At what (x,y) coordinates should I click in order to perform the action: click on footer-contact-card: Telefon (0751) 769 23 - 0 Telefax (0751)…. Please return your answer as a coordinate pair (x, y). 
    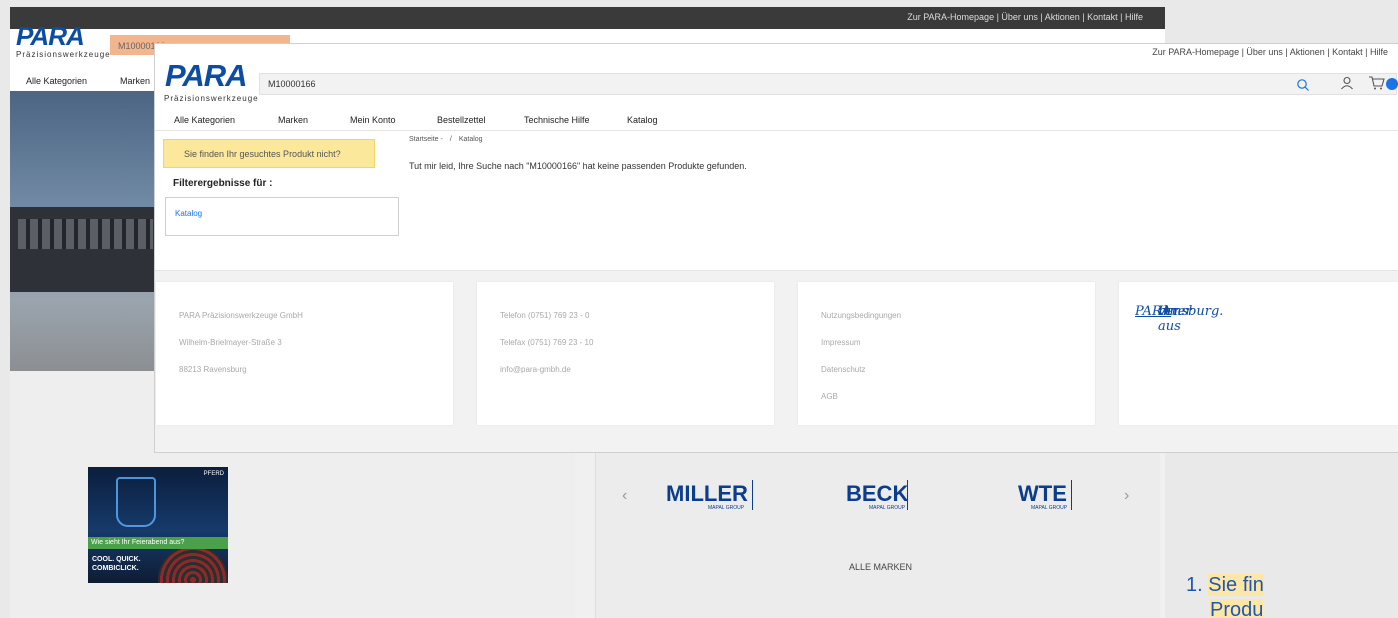
    Looking at the image, I should click on (625, 353).